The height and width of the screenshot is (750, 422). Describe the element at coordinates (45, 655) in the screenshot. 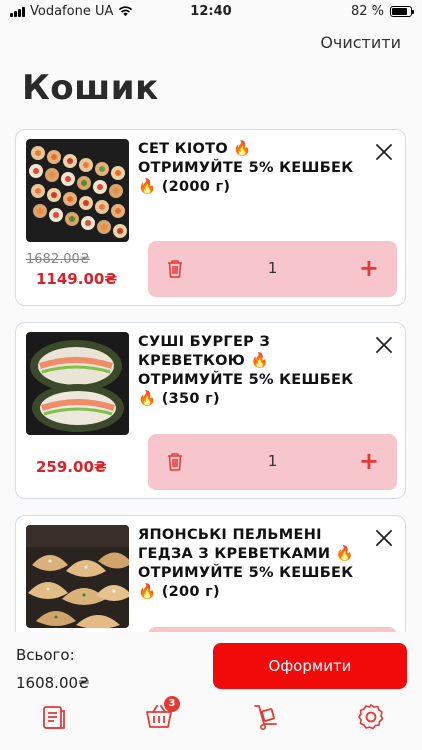

I see `total-label: Всього:` at that location.